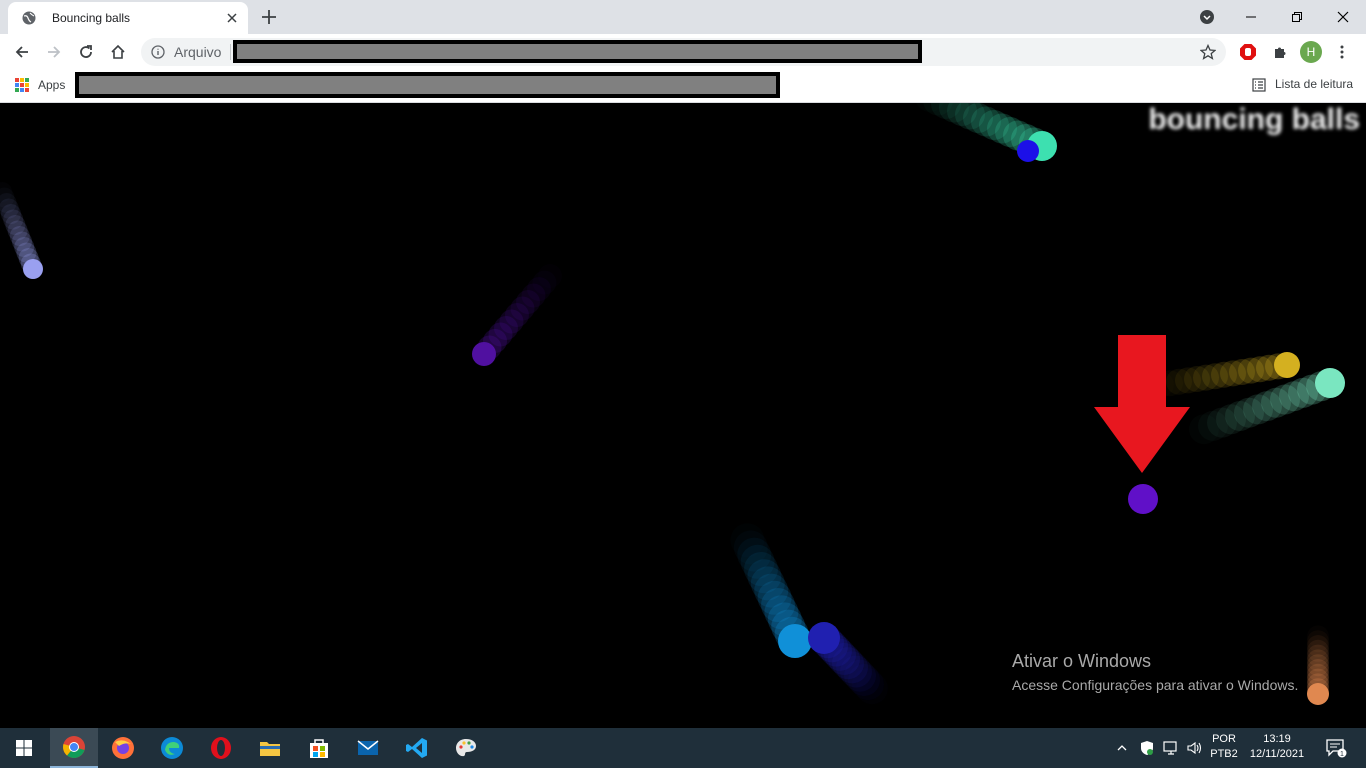 The image size is (1366, 768). I want to click on forward-button, so click(54, 52).